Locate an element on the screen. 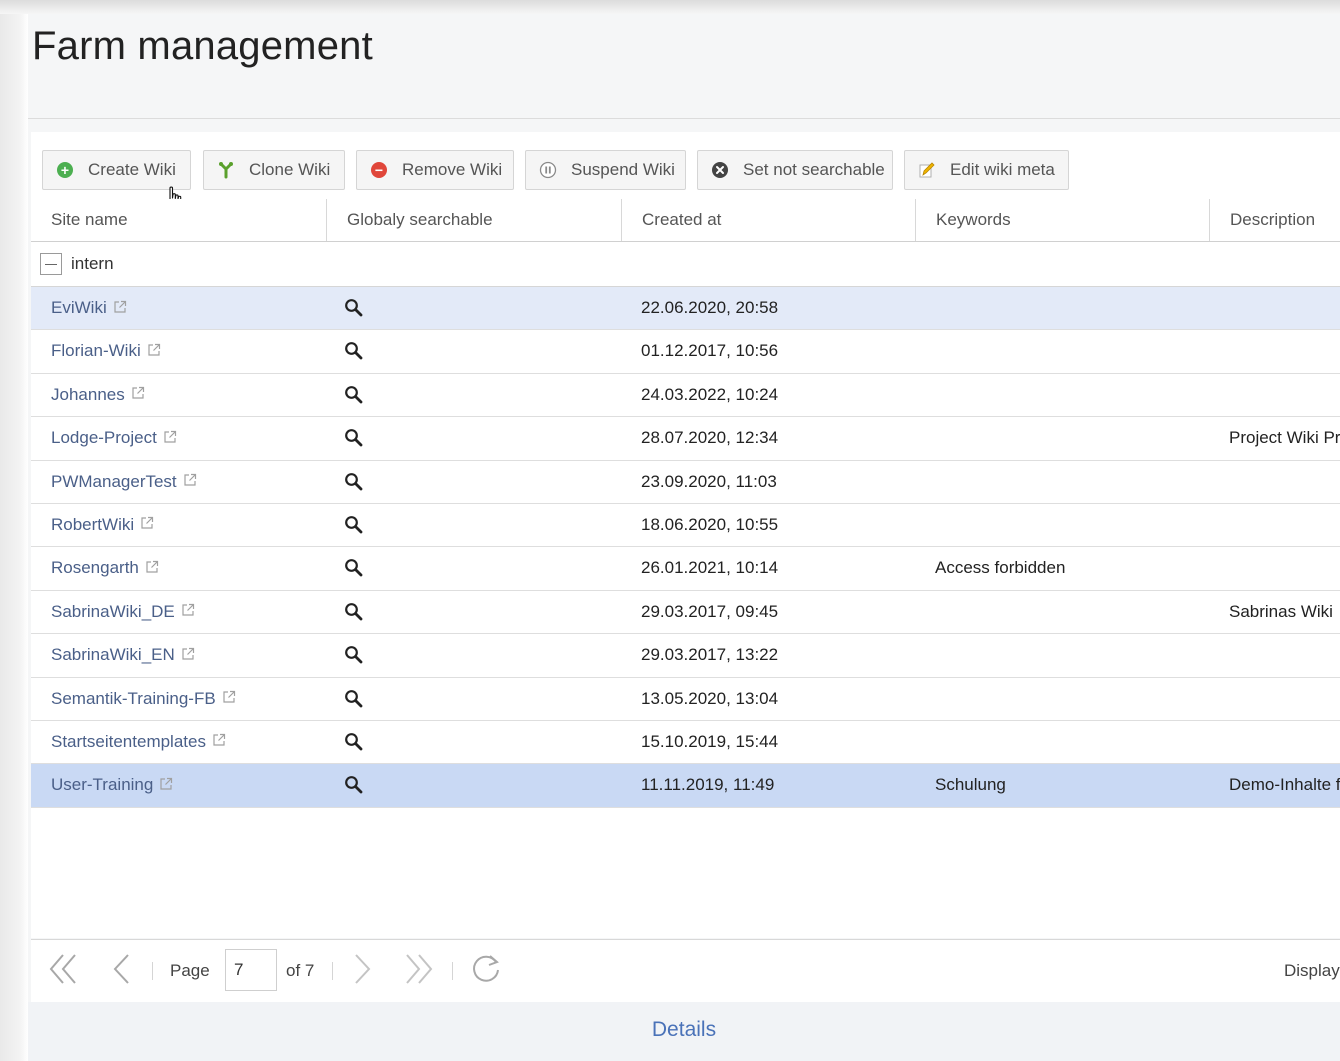  column-site-name: Site name is located at coordinates (178, 220).